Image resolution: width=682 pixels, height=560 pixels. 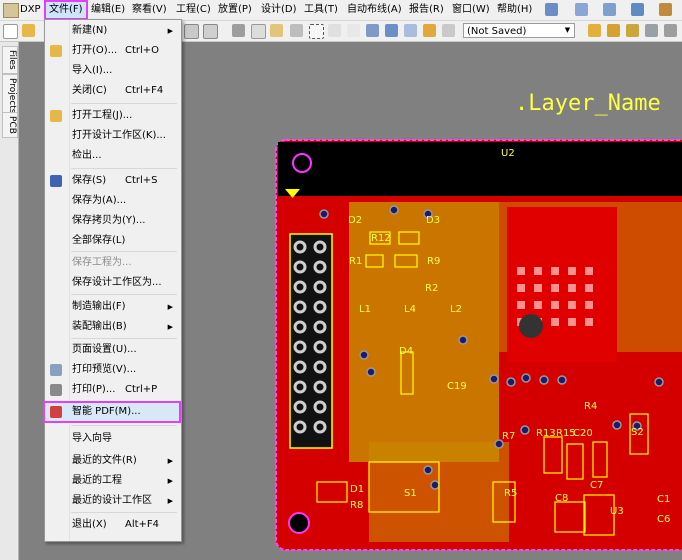 I want to click on new-file-icon, so click(x=10, y=31).